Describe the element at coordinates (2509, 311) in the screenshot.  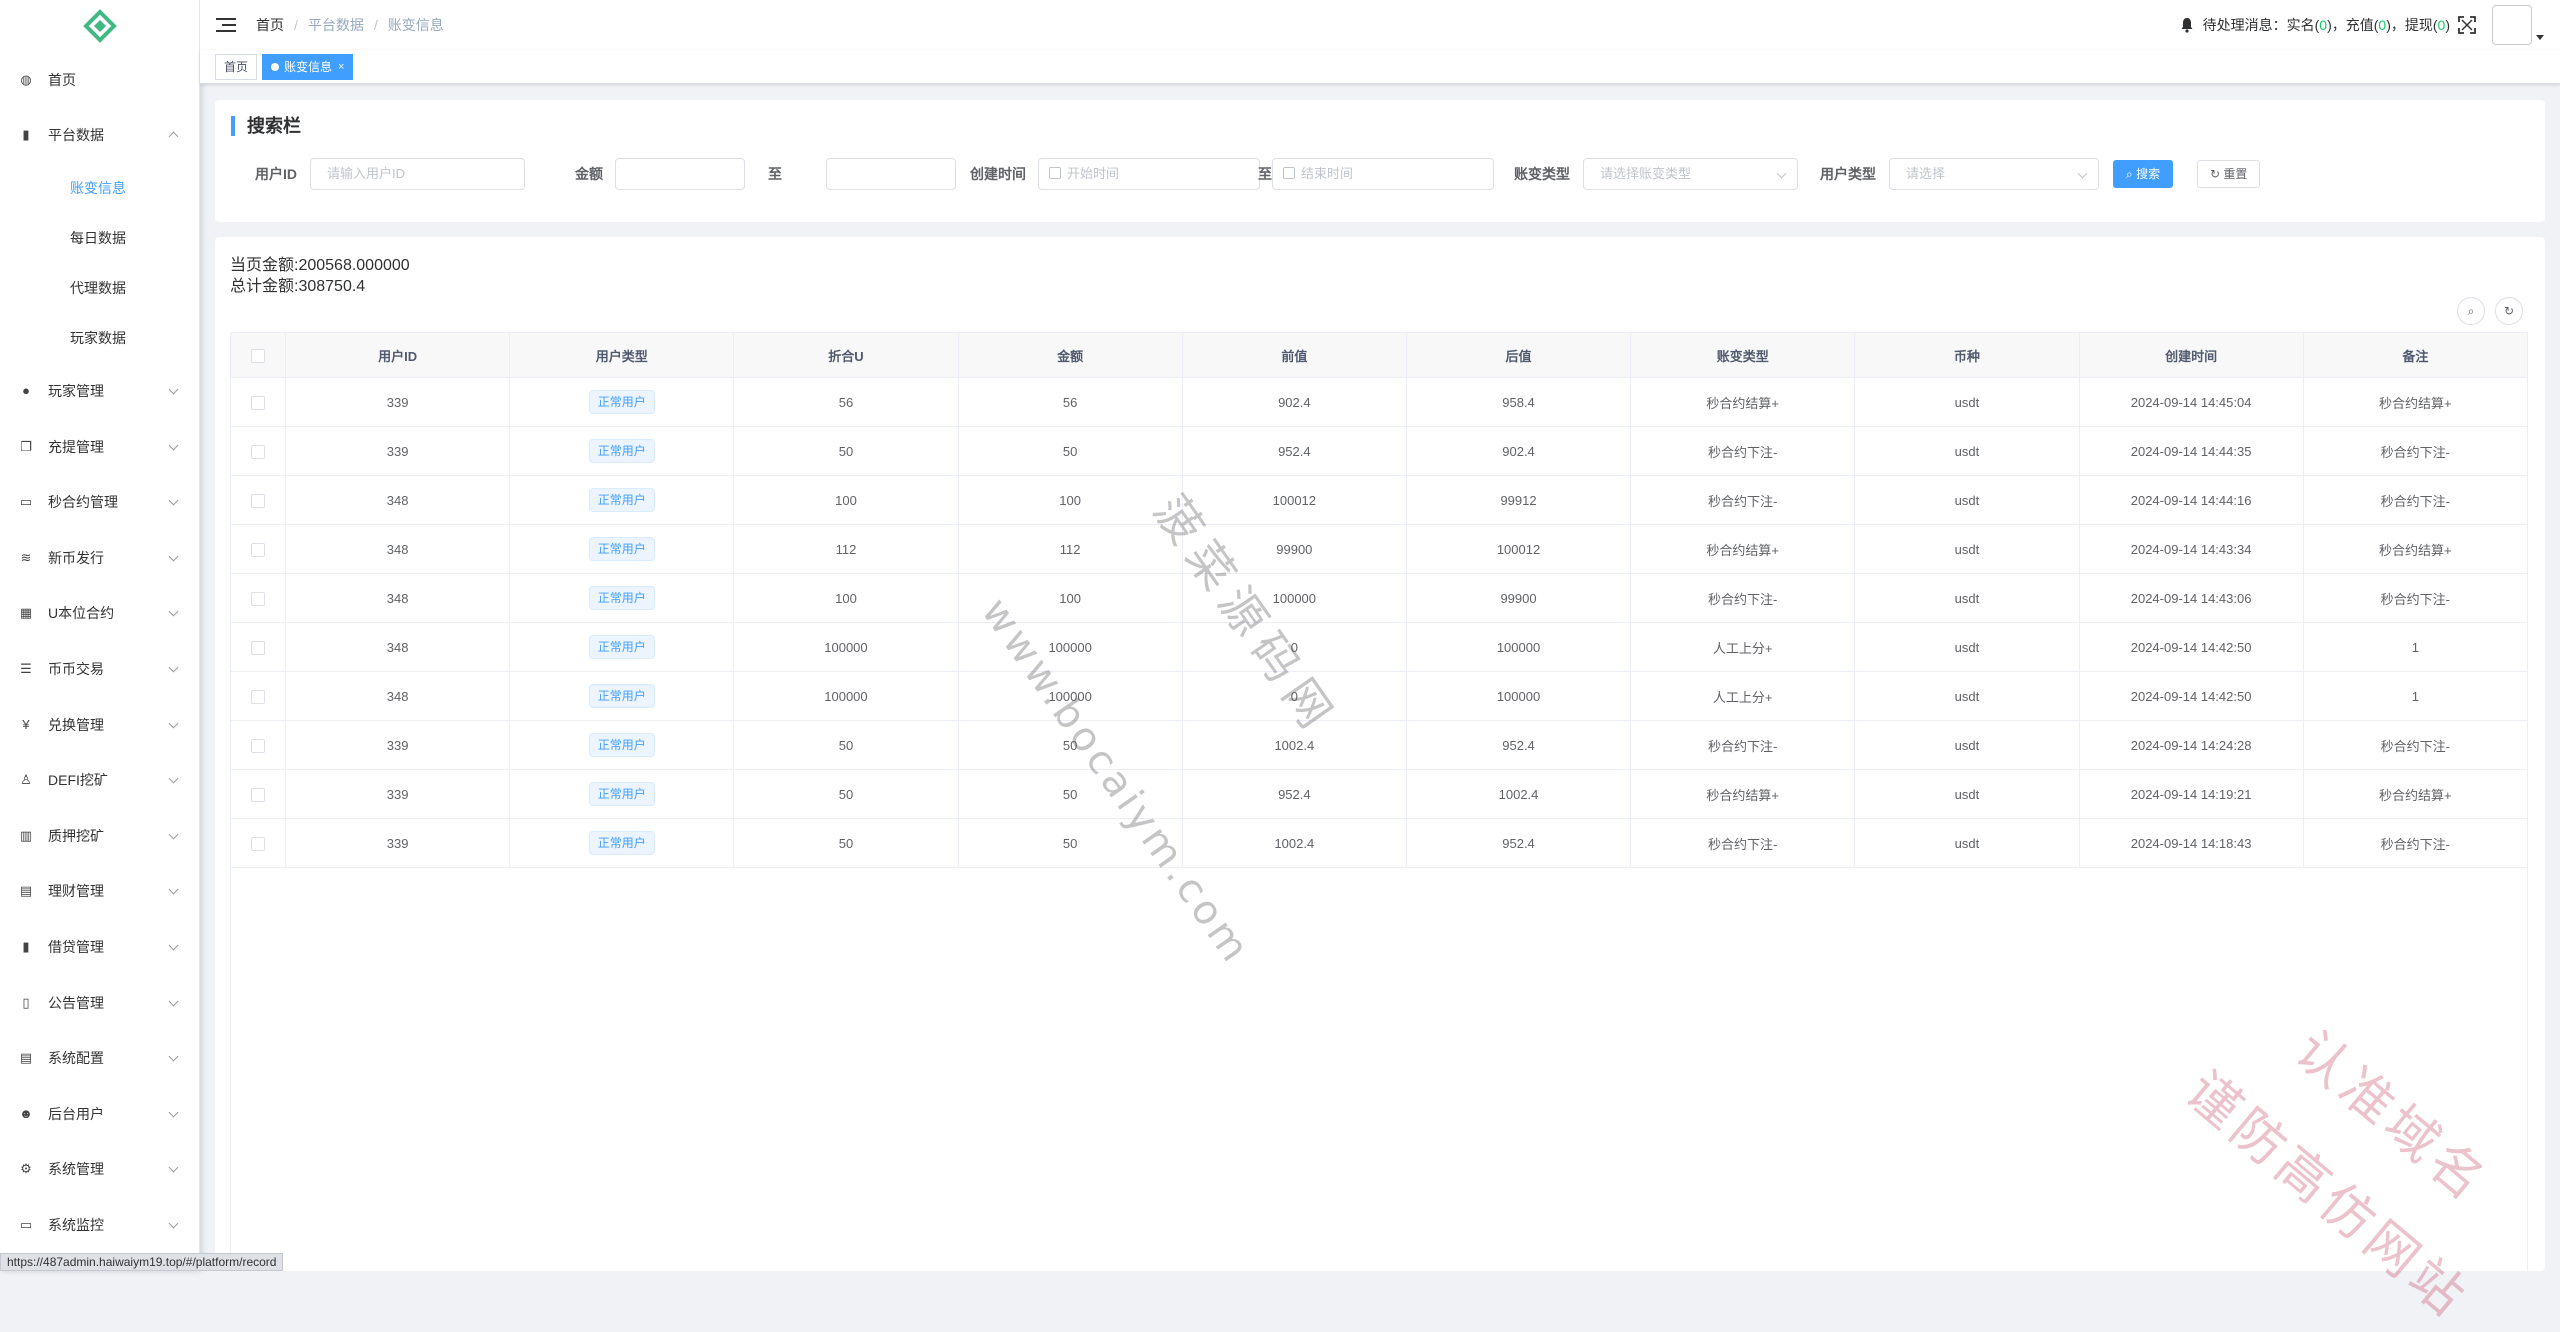
I see `refresh-button: ↻` at that location.